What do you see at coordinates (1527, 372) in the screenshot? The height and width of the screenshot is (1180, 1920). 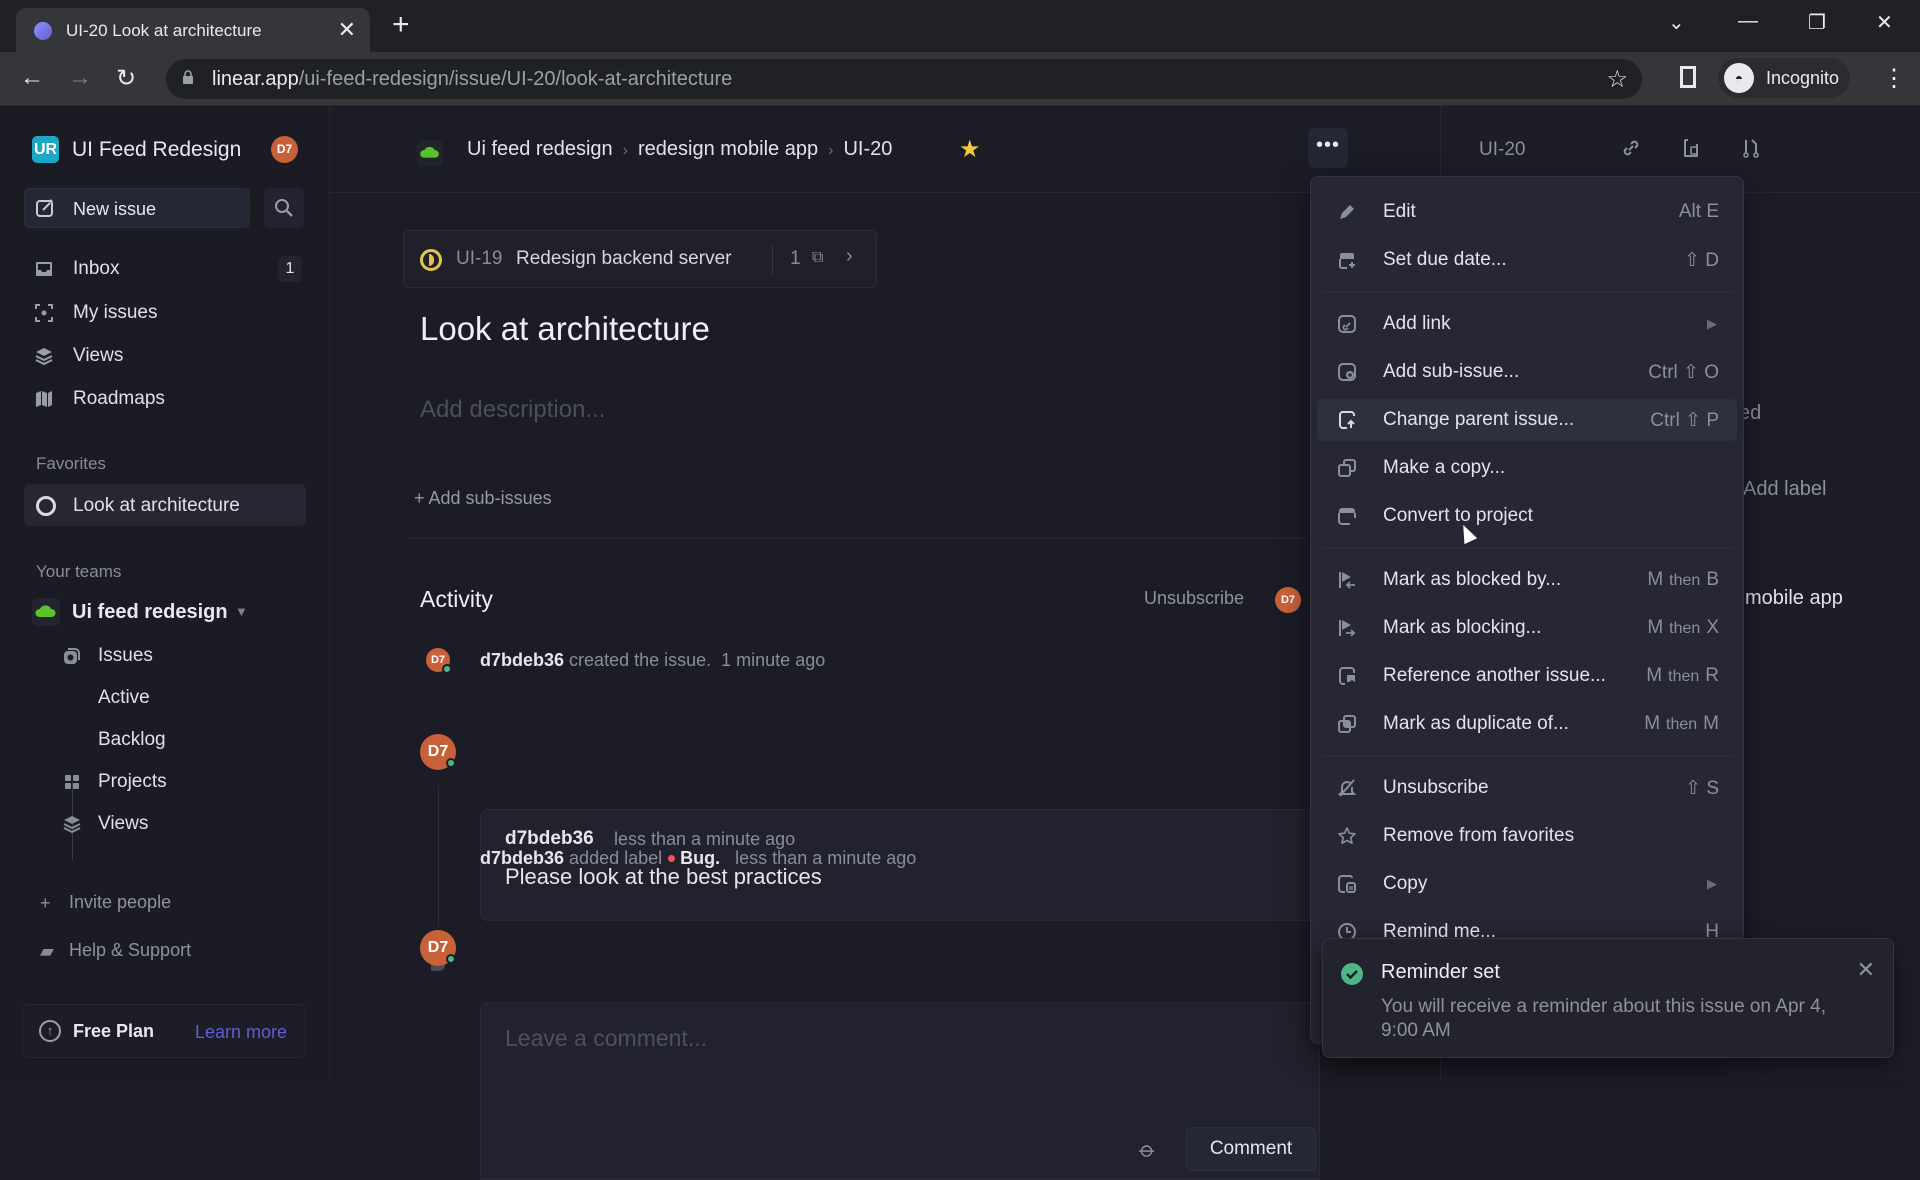 I see `menu-item-add-sub-issue: Add sub-issue... Ctrl ⇧ O` at bounding box center [1527, 372].